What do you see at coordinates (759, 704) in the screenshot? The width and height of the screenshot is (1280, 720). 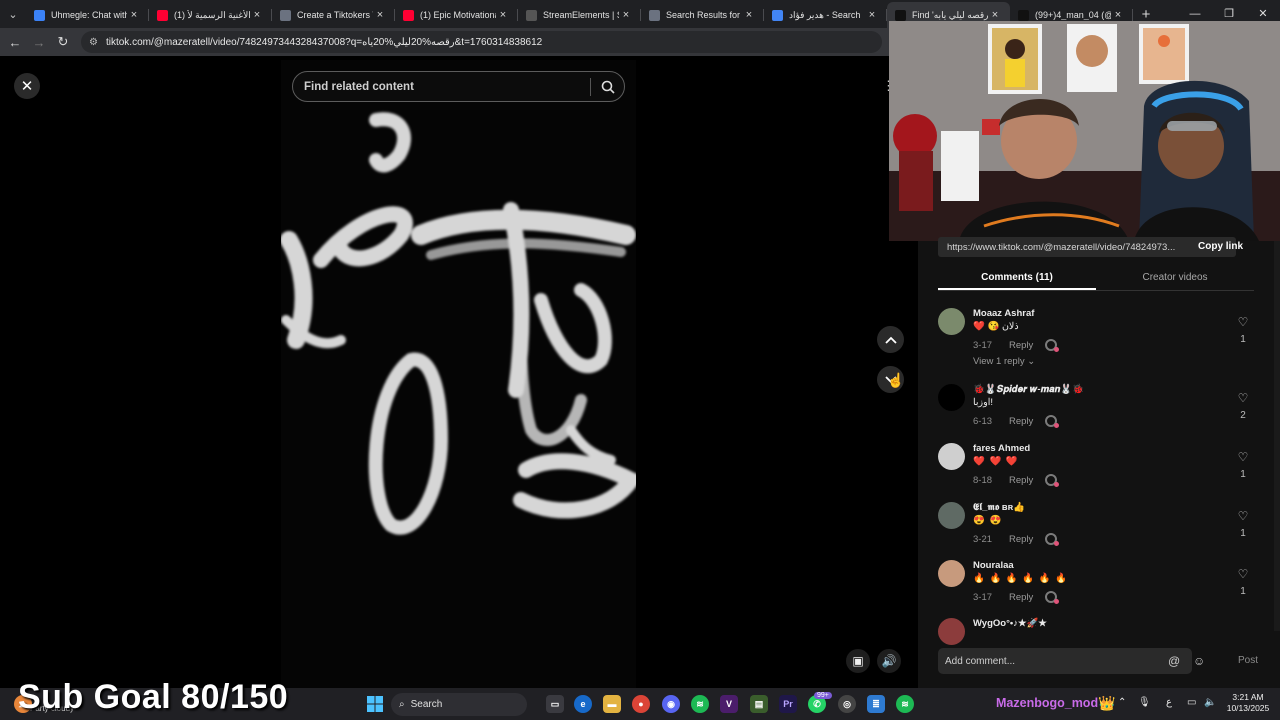 I see `app-icon: ▤` at bounding box center [759, 704].